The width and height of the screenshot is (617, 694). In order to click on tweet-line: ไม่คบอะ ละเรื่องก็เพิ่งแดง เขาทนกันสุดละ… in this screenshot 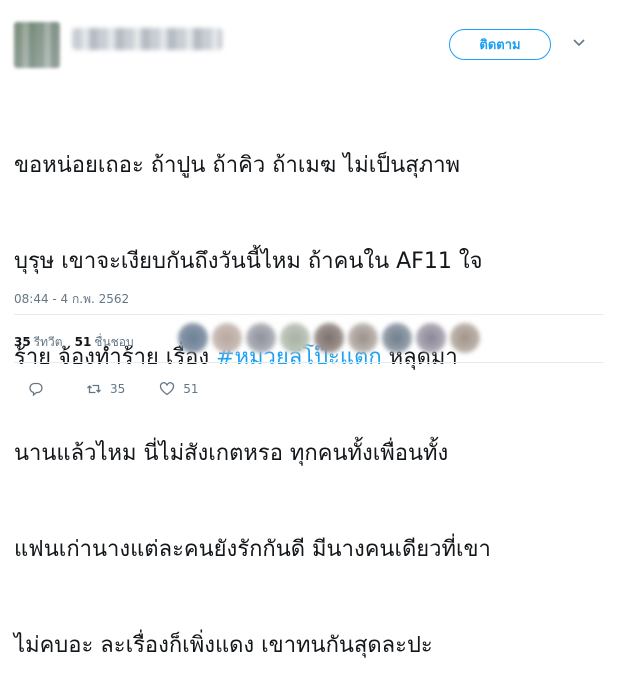, I will do `click(223, 645)`.